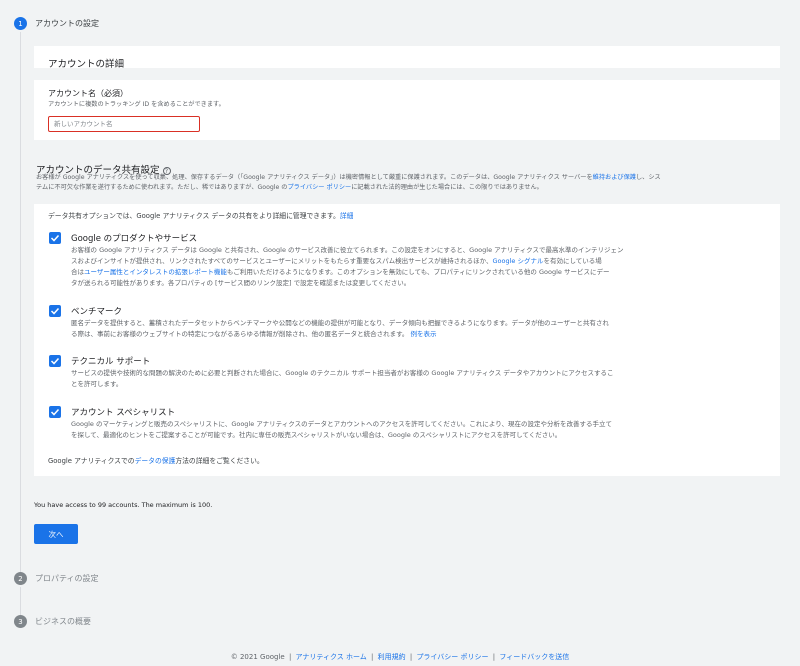 The height and width of the screenshot is (666, 800). I want to click on checkbox-google-products, so click(55, 238).